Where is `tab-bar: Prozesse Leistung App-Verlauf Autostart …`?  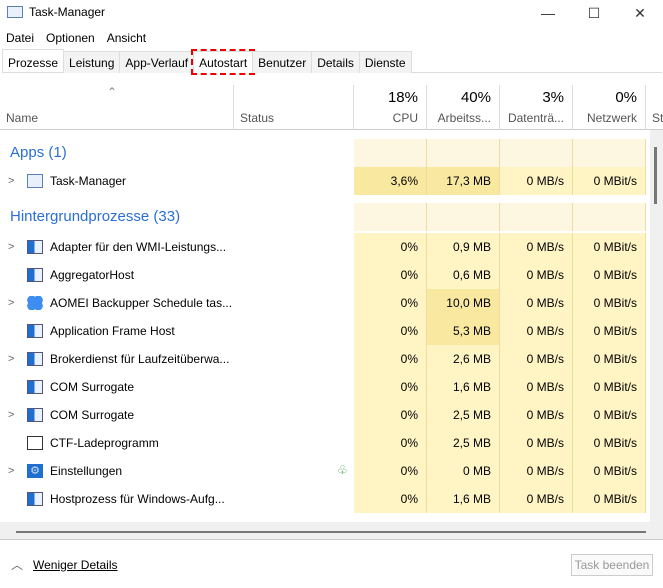
tab-bar: Prozesse Leistung App-Verlauf Autostart … is located at coordinates (332, 62).